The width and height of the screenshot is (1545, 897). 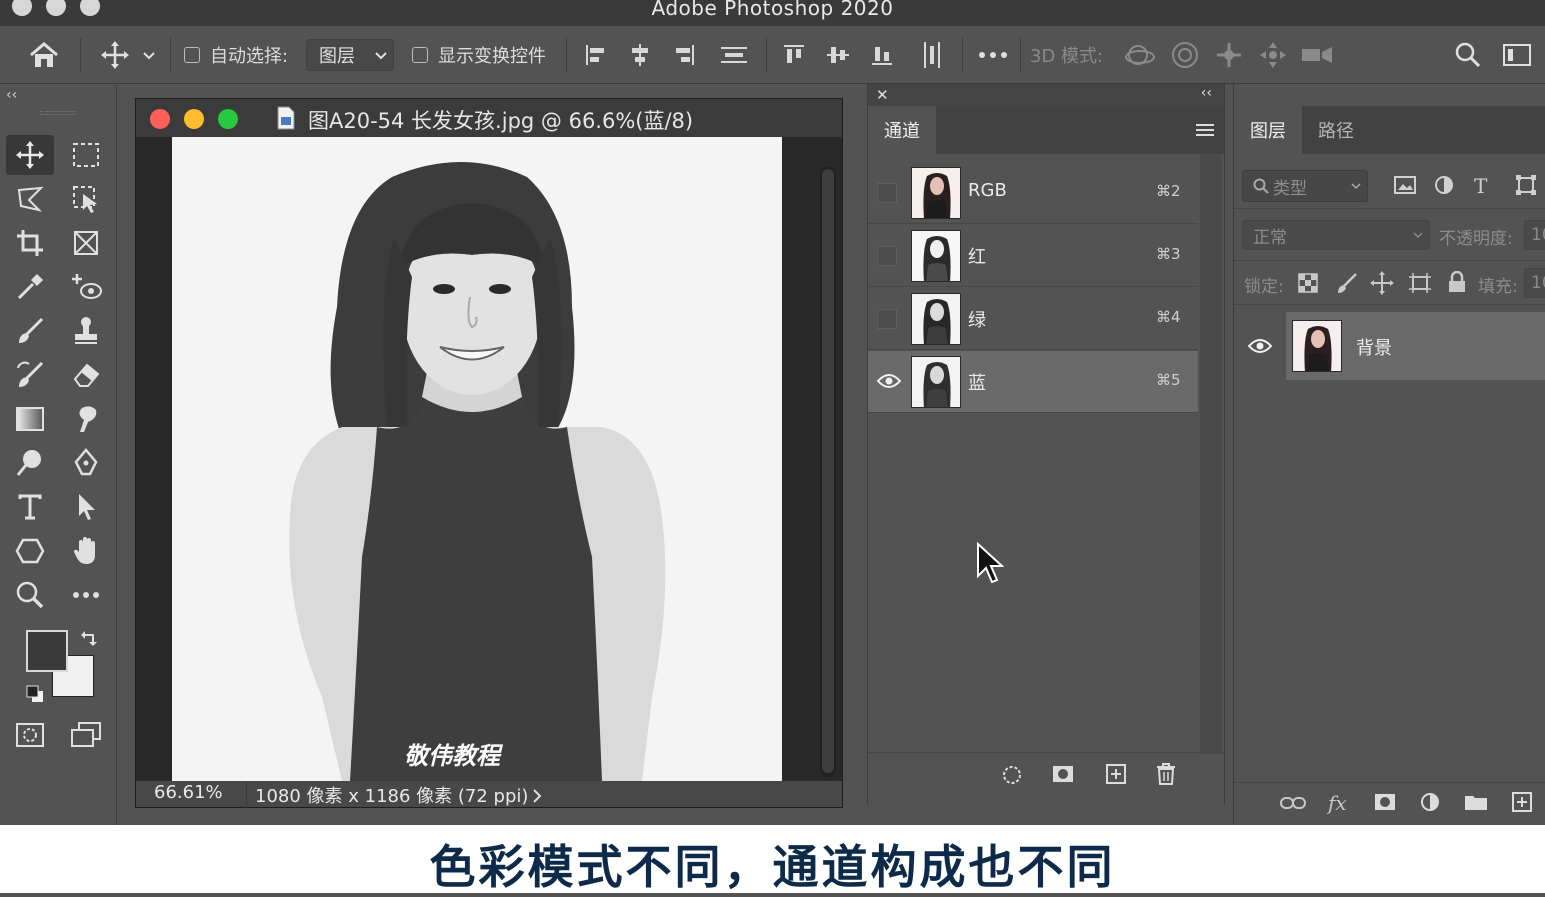 I want to click on lock-transparent-pixels-icon, so click(x=1308, y=285).